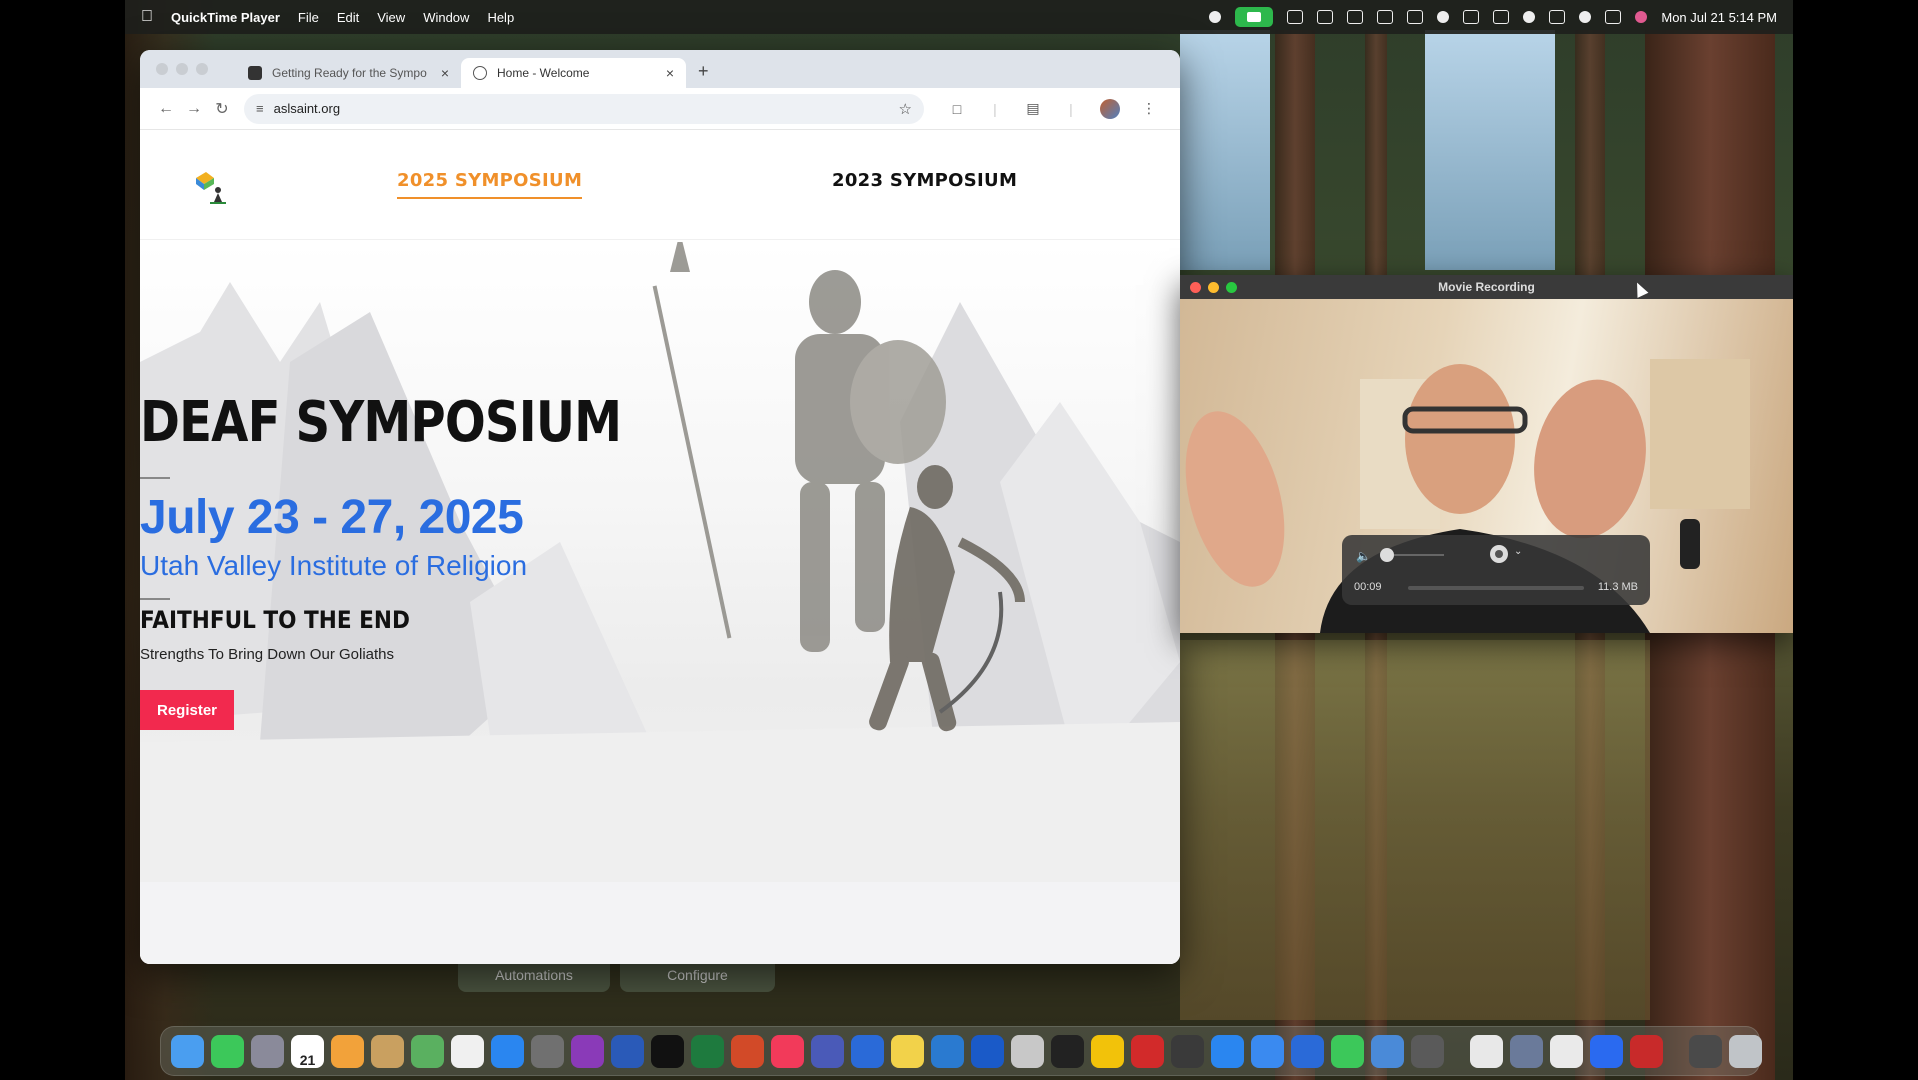 This screenshot has width=1918, height=1080. I want to click on home-icon, so click(1566, 1051).